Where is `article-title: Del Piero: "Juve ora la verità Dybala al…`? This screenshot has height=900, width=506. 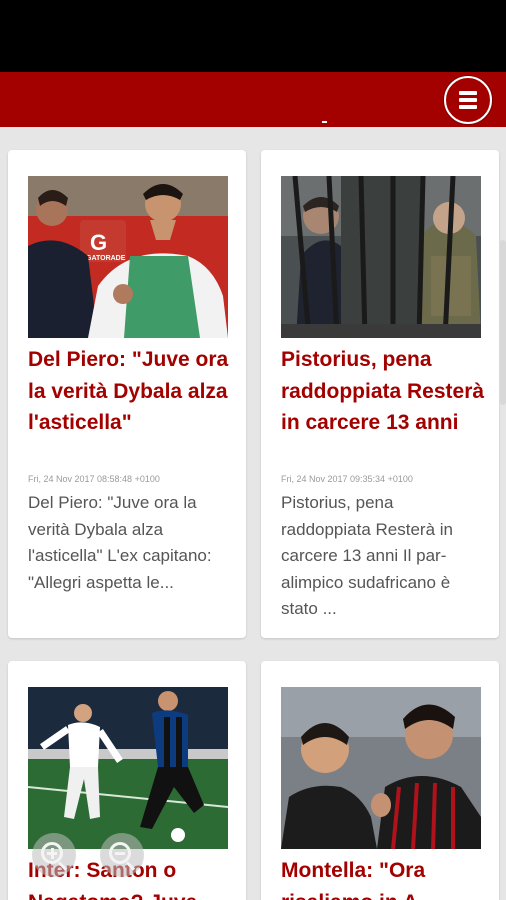
article-title: Del Piero: "Juve ora la verità Dybala al… is located at coordinates (130, 391).